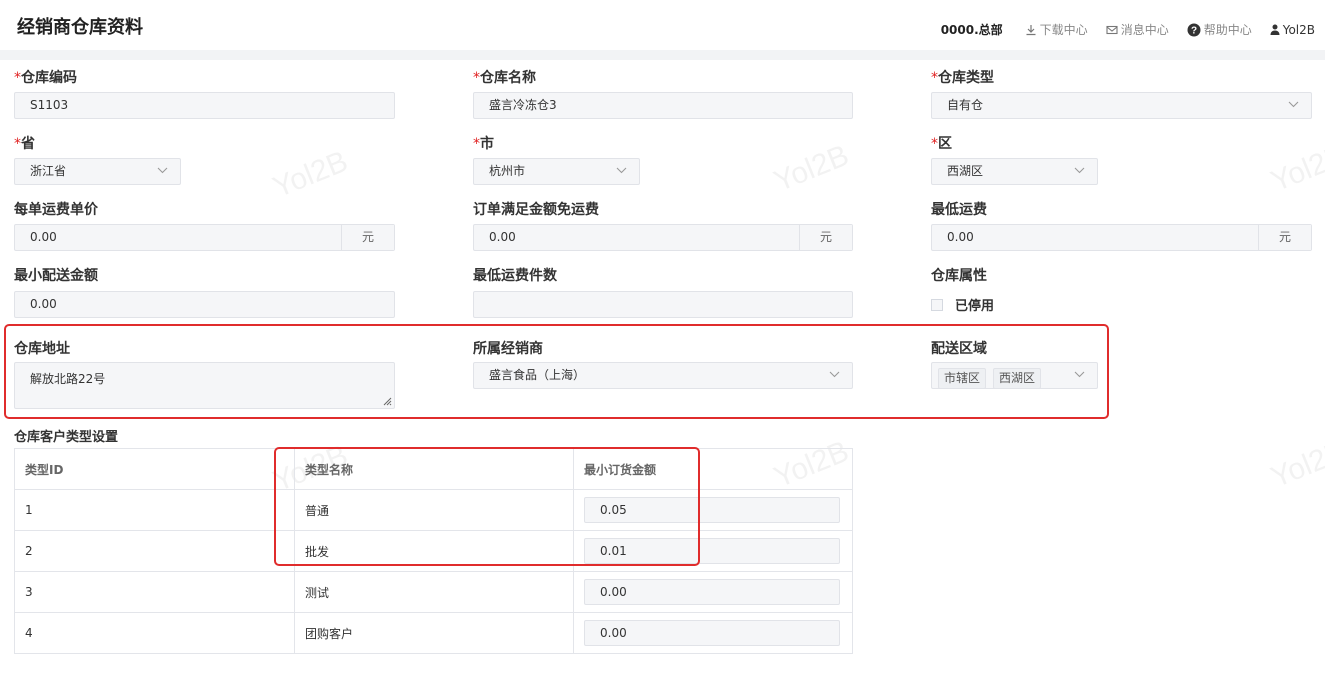  I want to click on warehouse-code-input: S1103, so click(204, 105).